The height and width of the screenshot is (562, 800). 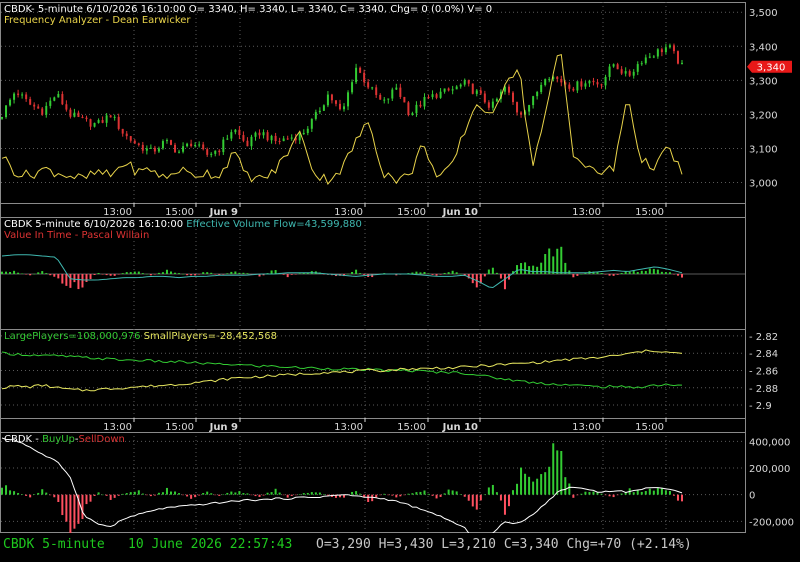 I want to click on price-ytick-2: 3,300, so click(x=763, y=81).